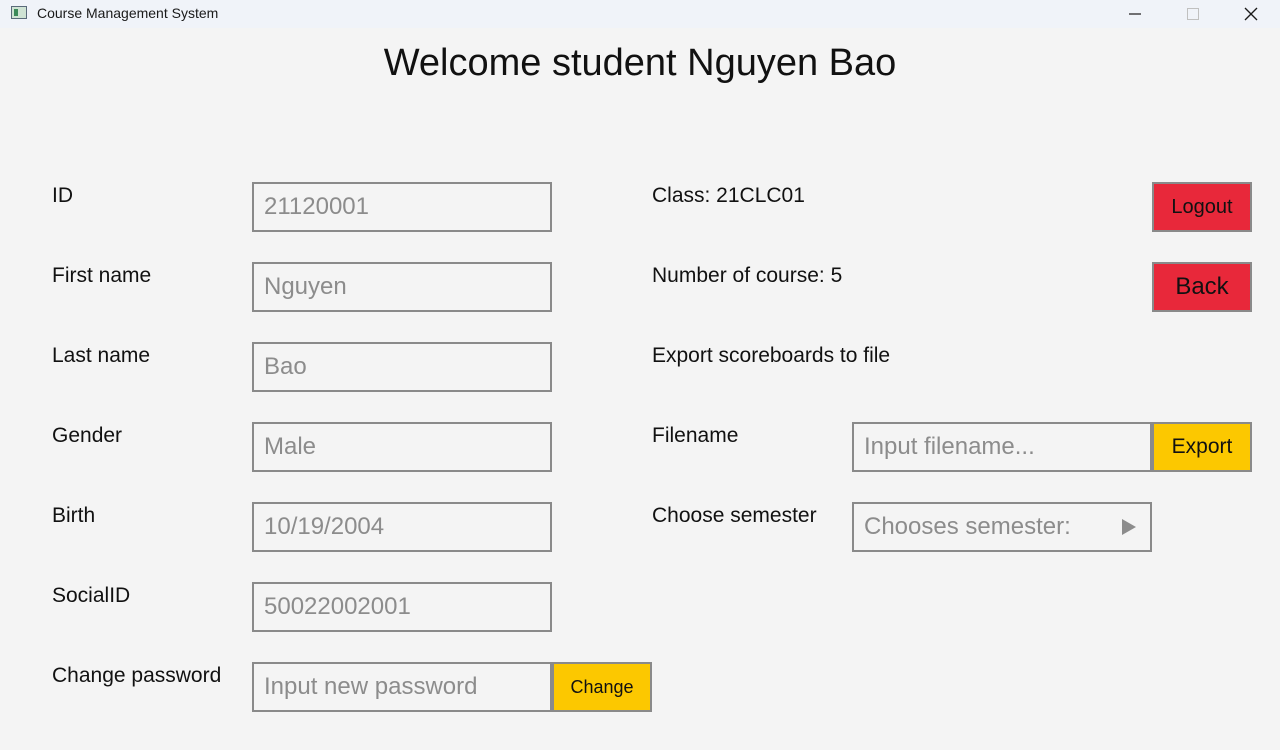 The image size is (1280, 750). I want to click on birth-field: 10/19/2004, so click(402, 527).